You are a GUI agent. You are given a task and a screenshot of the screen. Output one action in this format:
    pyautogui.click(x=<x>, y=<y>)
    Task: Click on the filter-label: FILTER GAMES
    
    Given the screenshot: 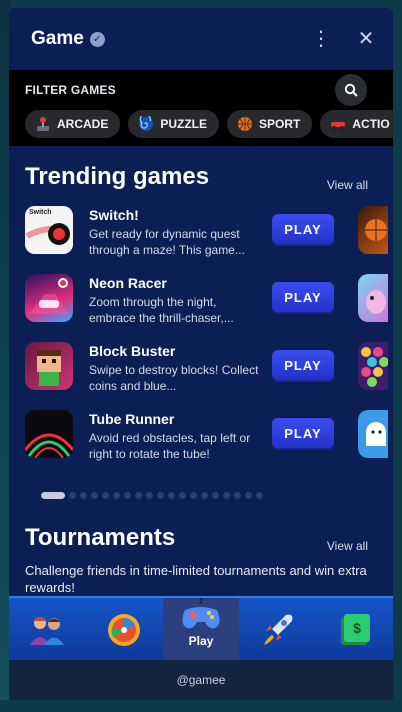 What is the action you would take?
    pyautogui.click(x=70, y=90)
    